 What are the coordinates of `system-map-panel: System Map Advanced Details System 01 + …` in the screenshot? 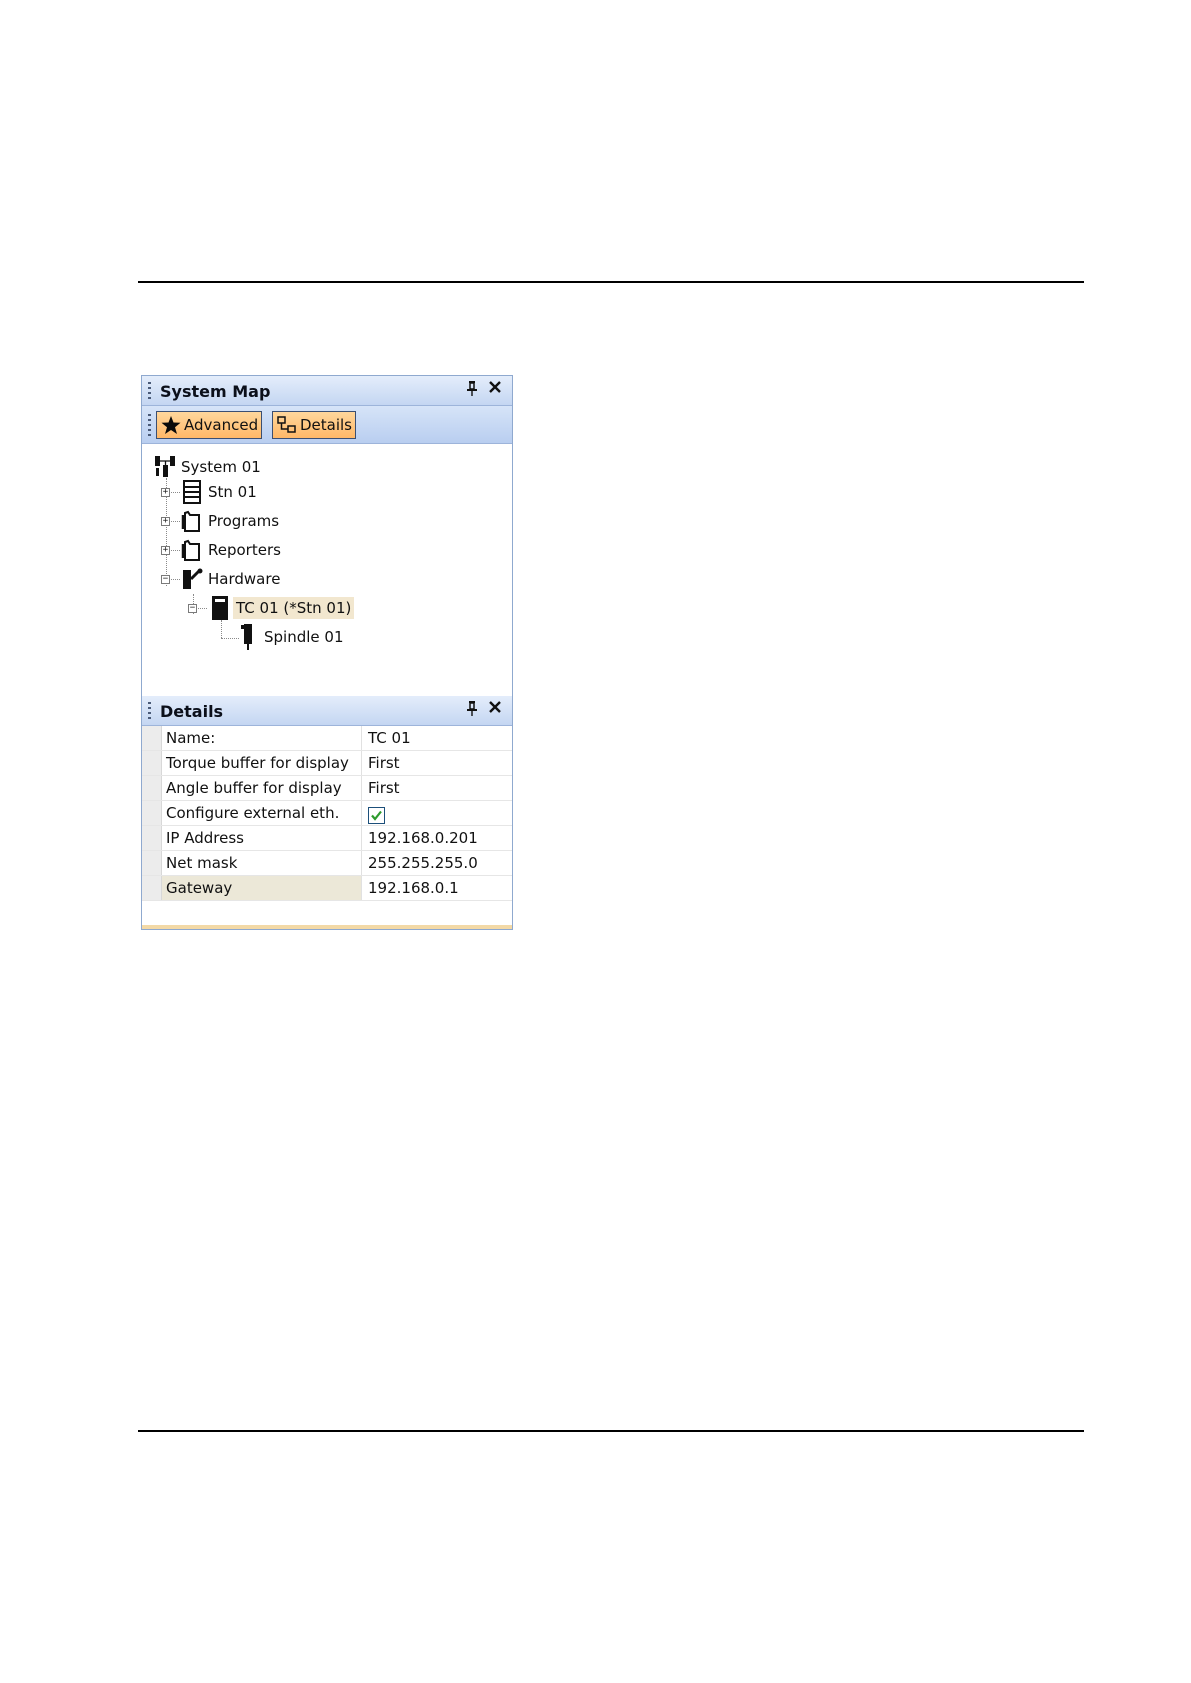 It's located at (327, 652).